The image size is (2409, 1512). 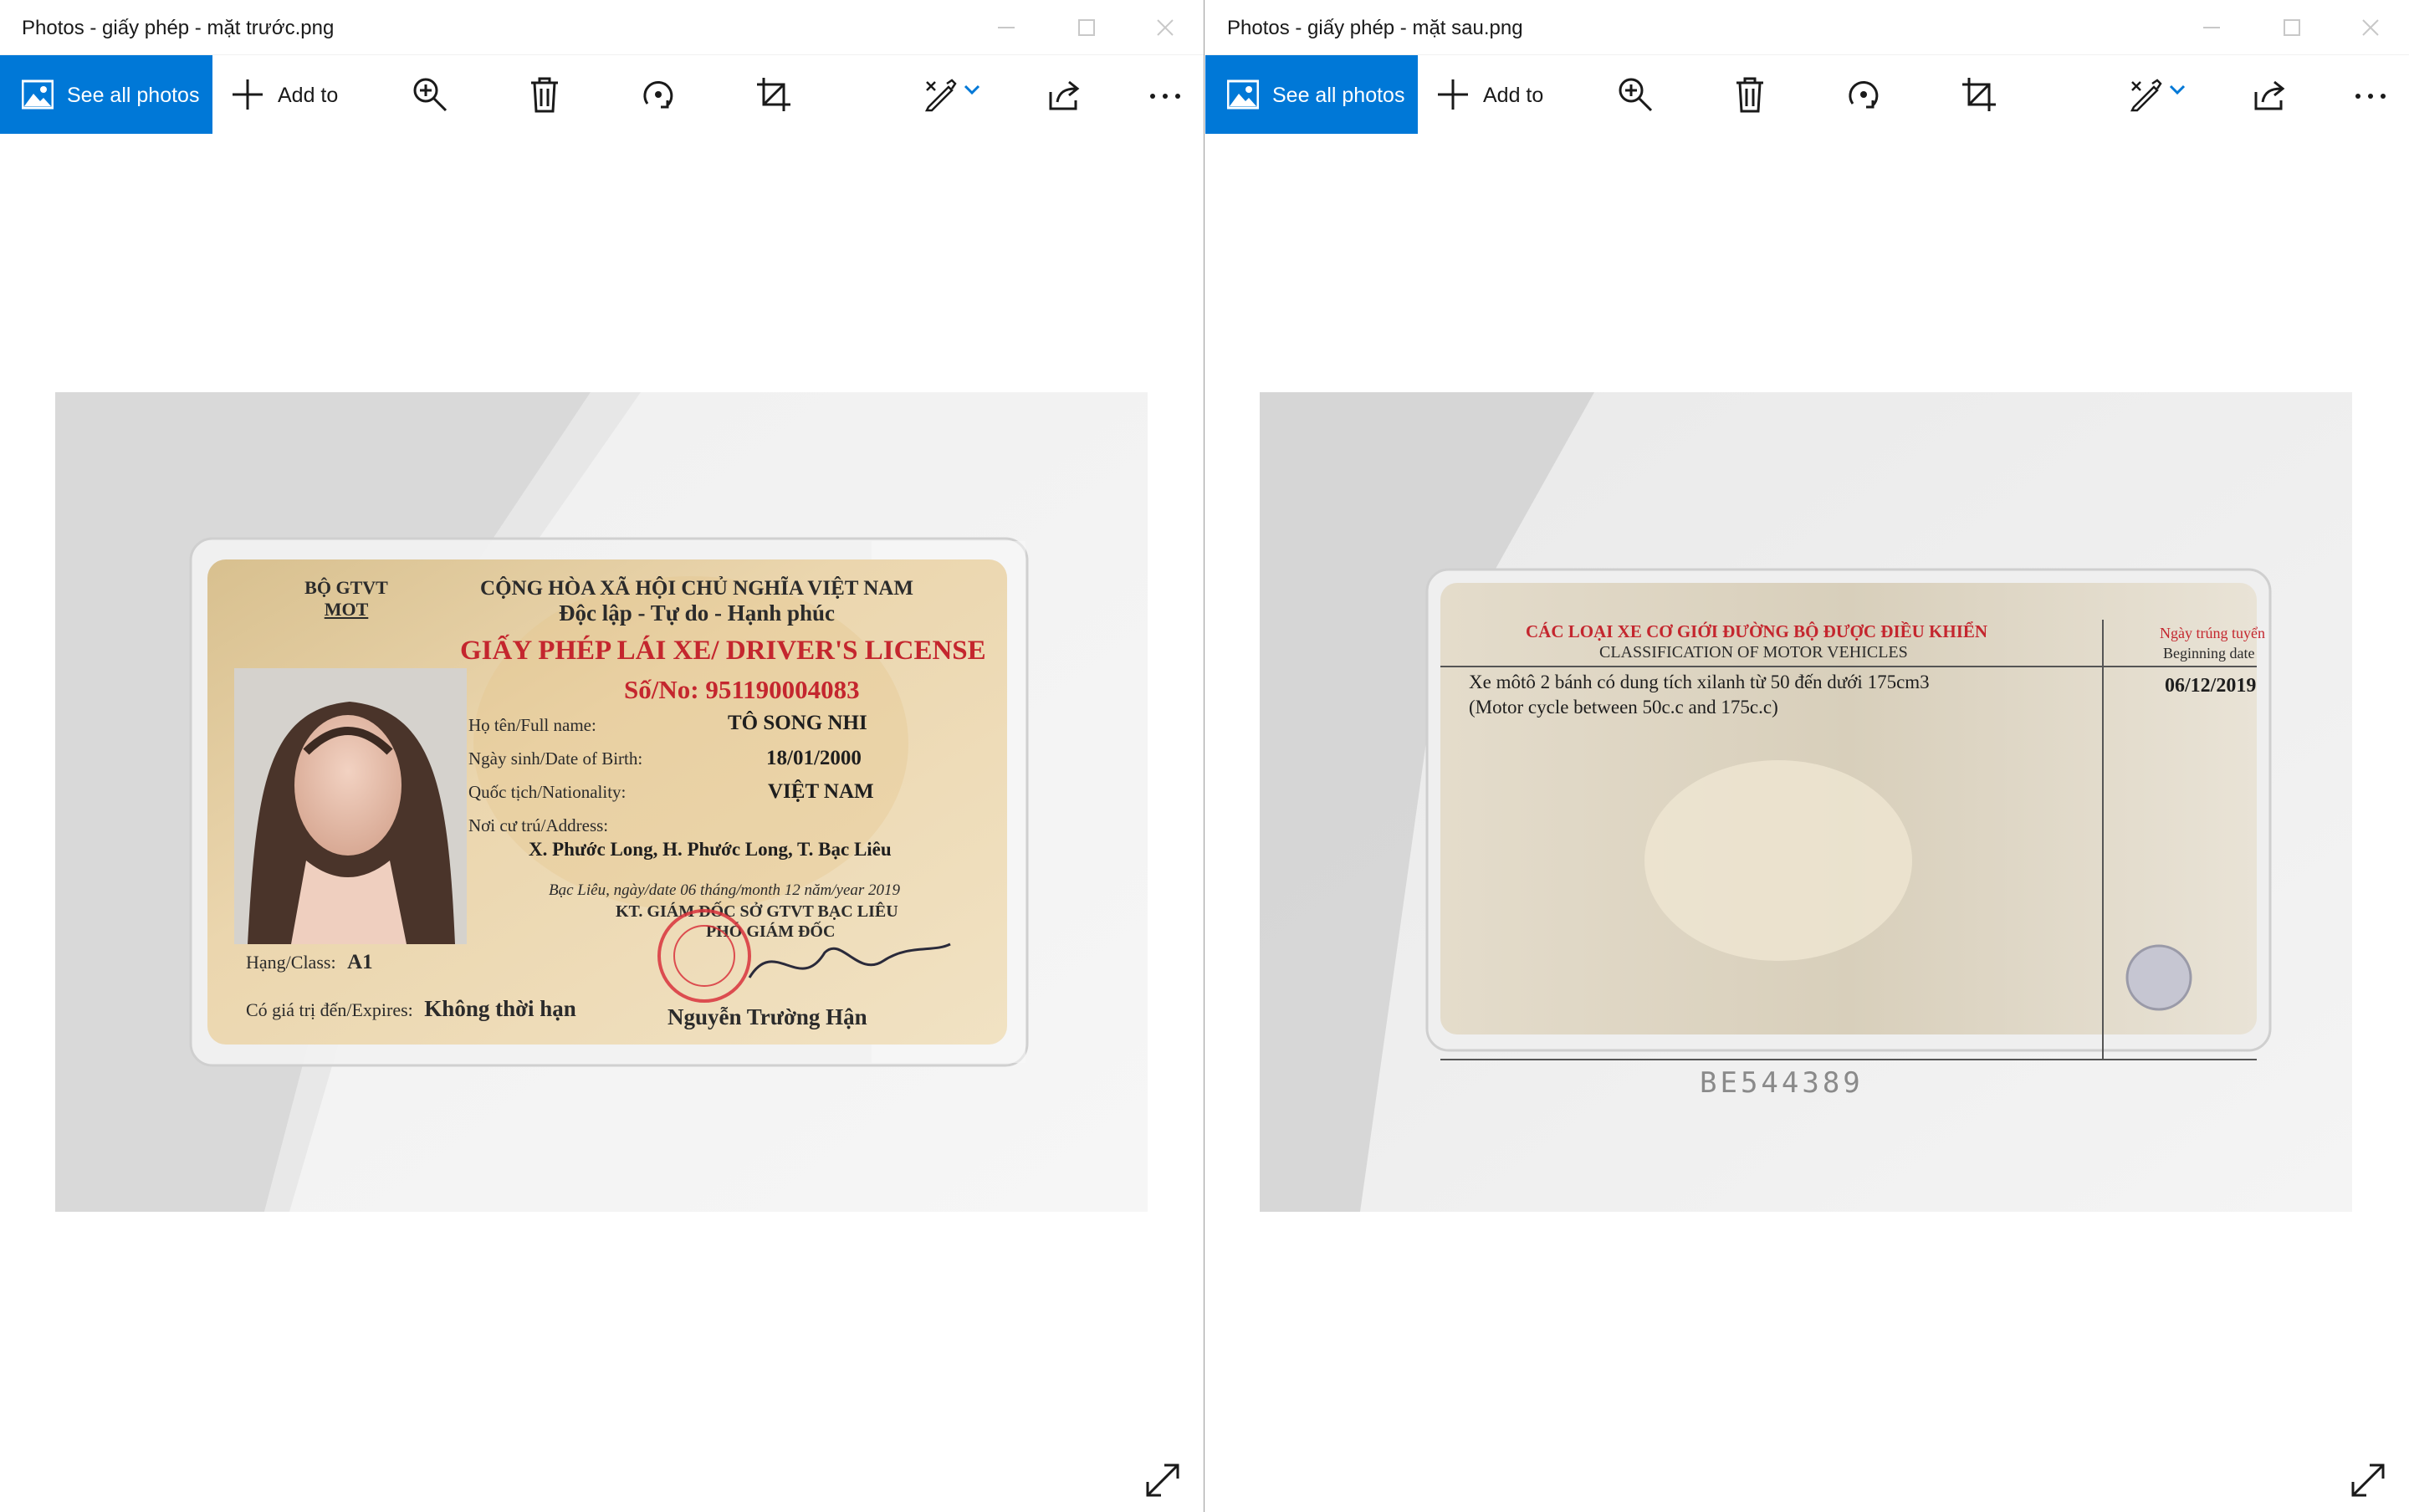 What do you see at coordinates (1623, 707) in the screenshot?
I see `vehicle-class-en: (Motor cycle between 50c.c and 175c.c)` at bounding box center [1623, 707].